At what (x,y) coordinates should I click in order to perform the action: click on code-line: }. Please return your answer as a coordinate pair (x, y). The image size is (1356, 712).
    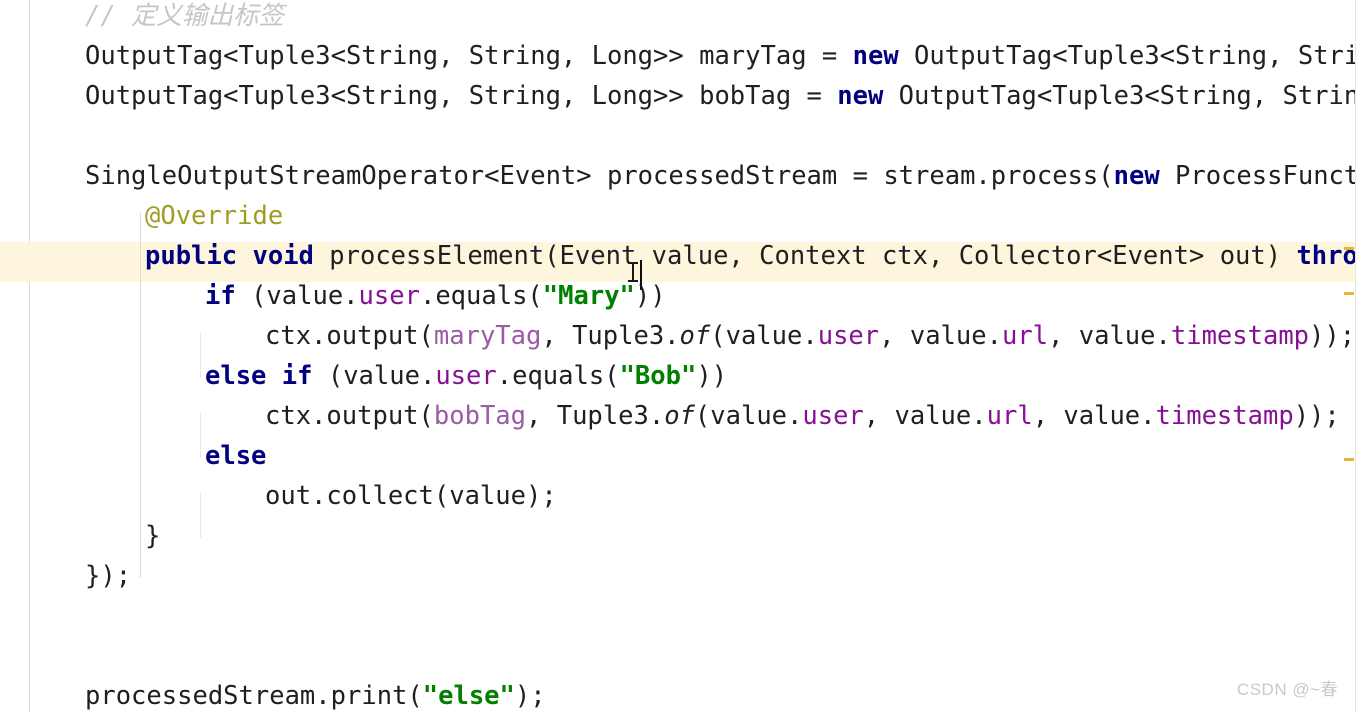
    Looking at the image, I should click on (152, 536).